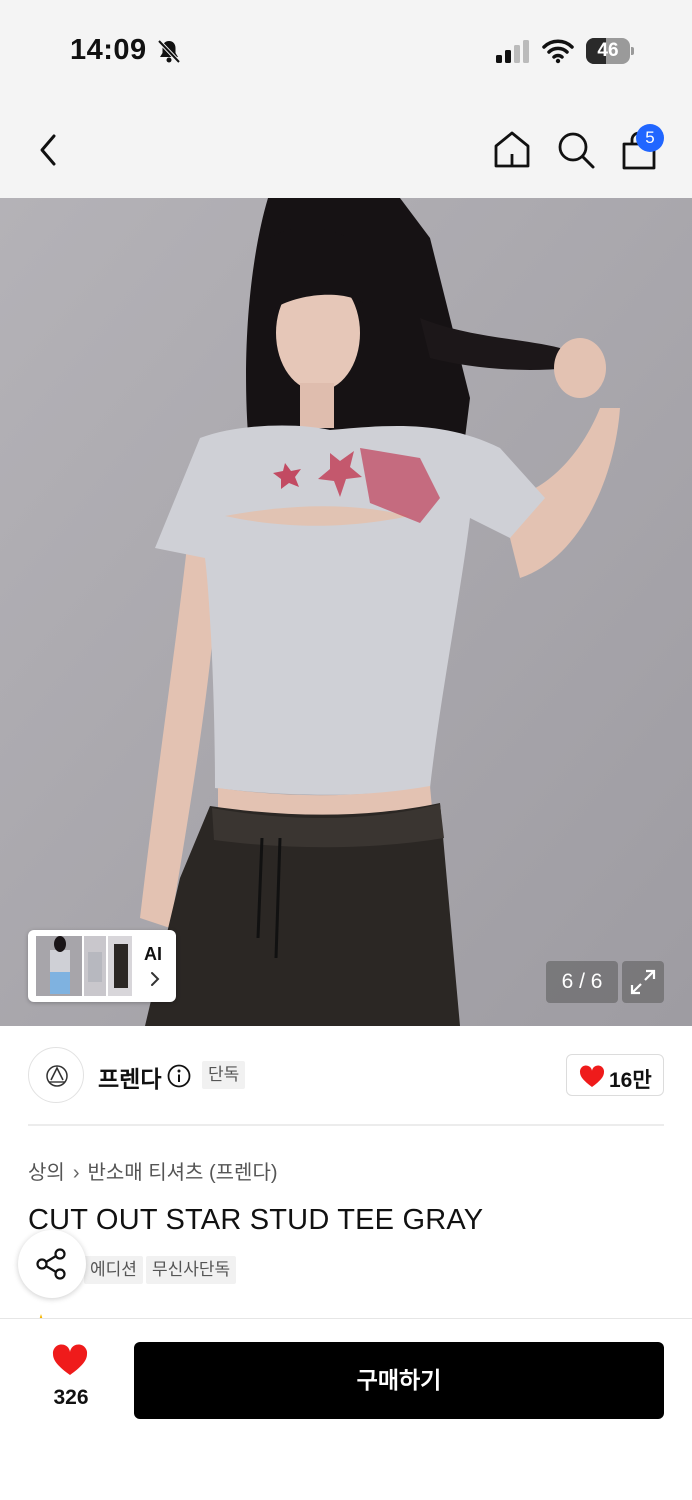 The height and width of the screenshot is (1500, 692). I want to click on ai-label: AI, so click(153, 954).